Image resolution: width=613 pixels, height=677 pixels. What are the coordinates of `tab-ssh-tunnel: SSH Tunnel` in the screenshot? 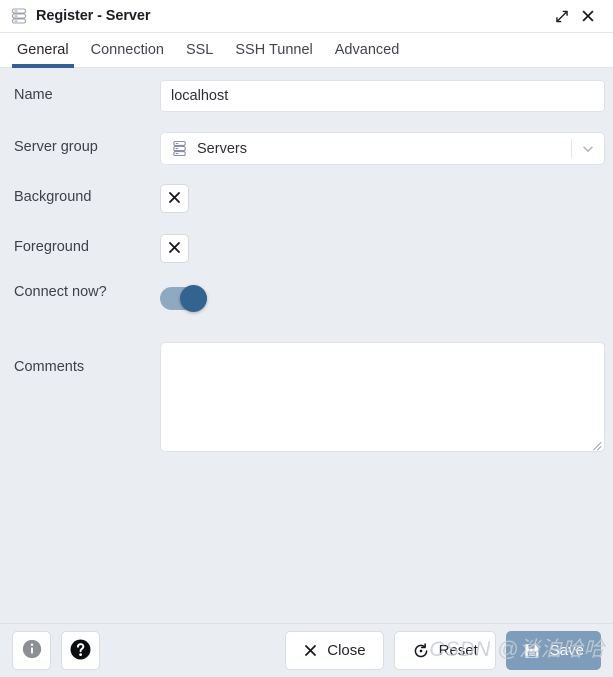 It's located at (273, 50).